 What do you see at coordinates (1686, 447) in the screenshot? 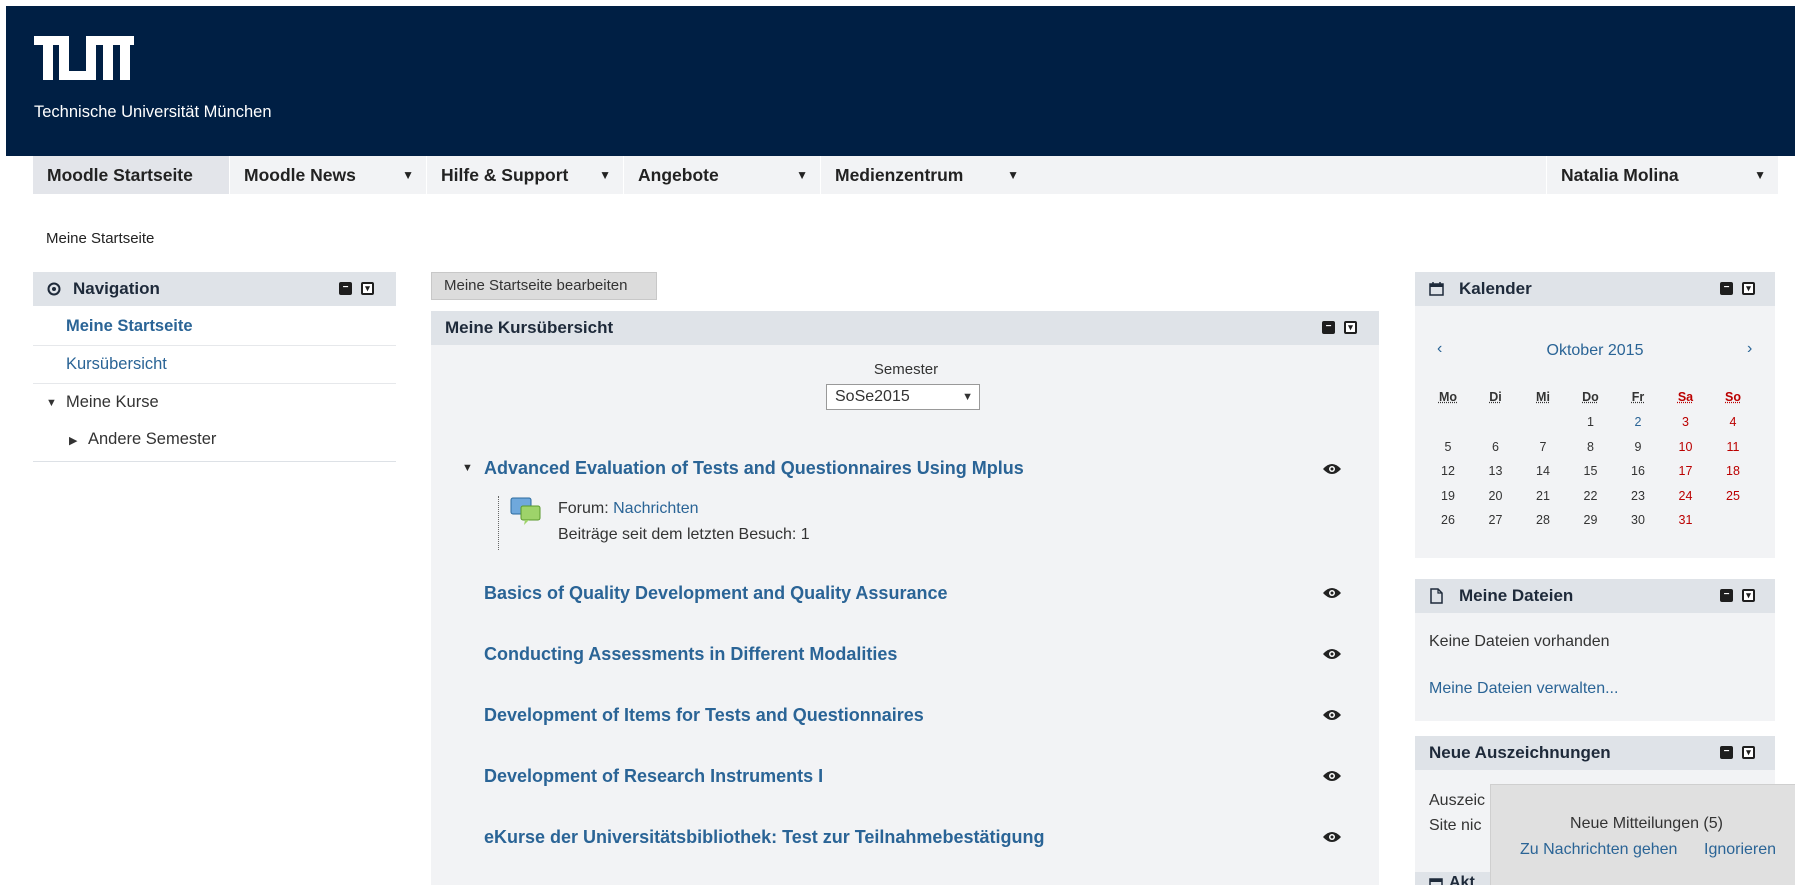
I see `calendar-day: 10` at bounding box center [1686, 447].